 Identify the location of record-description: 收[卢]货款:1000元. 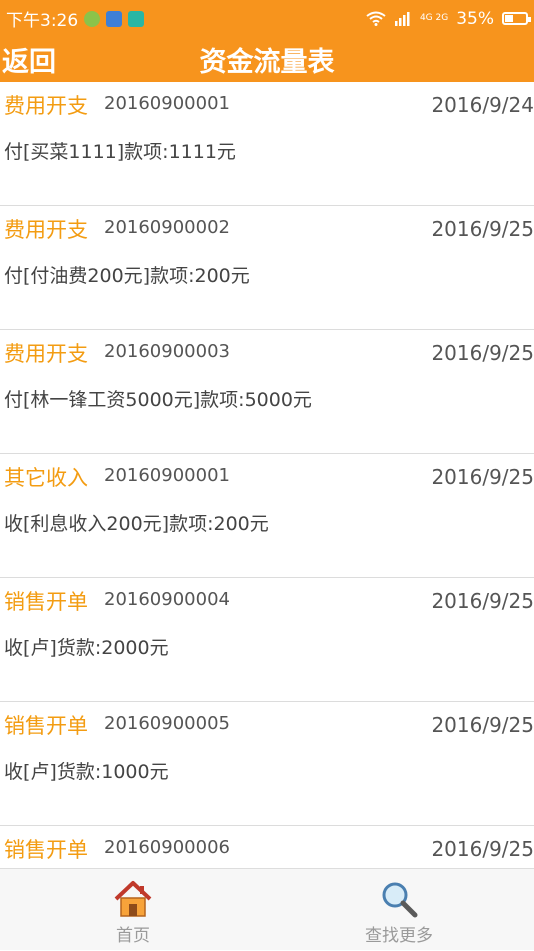
(86, 772).